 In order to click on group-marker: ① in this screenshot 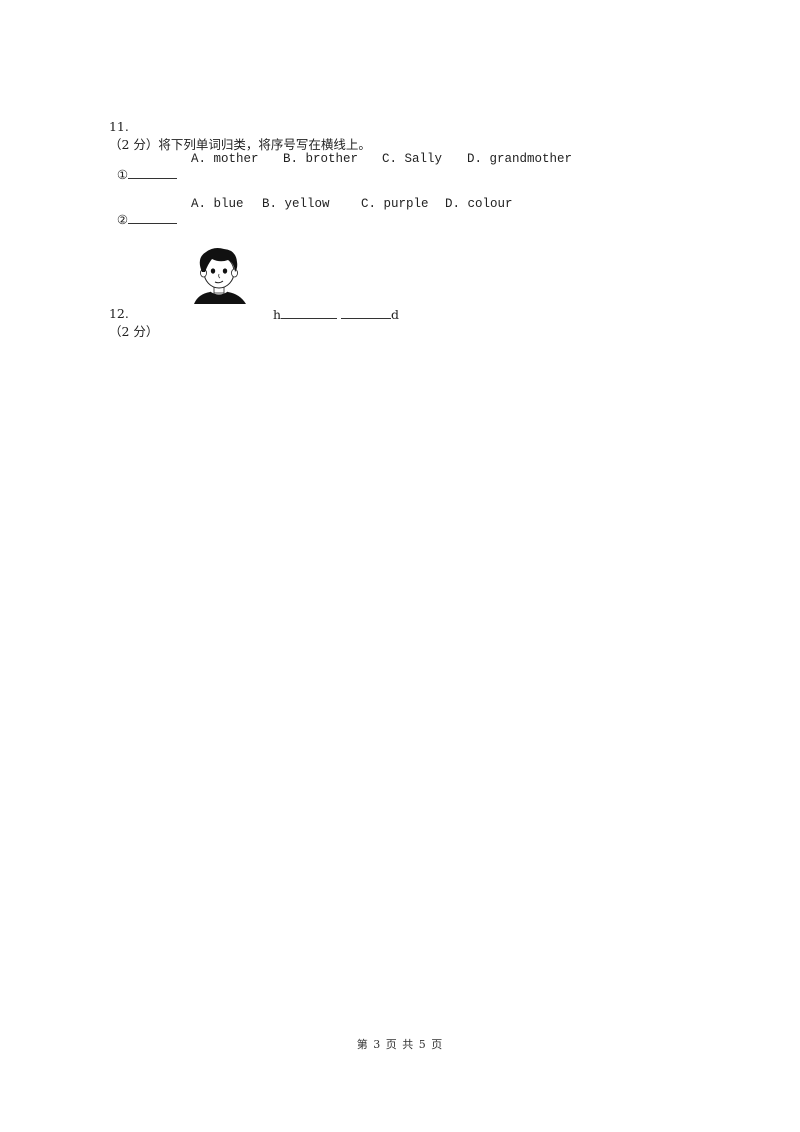, I will do `click(139, 174)`.